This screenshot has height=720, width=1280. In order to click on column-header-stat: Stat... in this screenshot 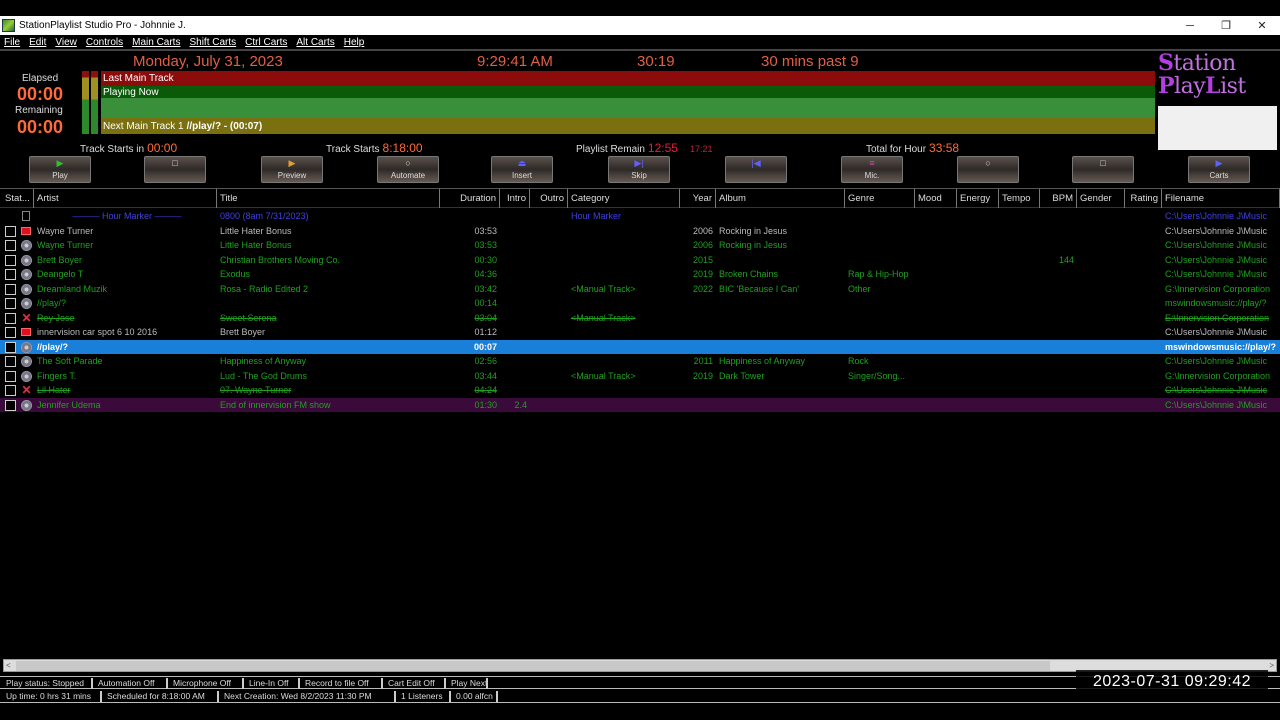, I will do `click(18, 198)`.